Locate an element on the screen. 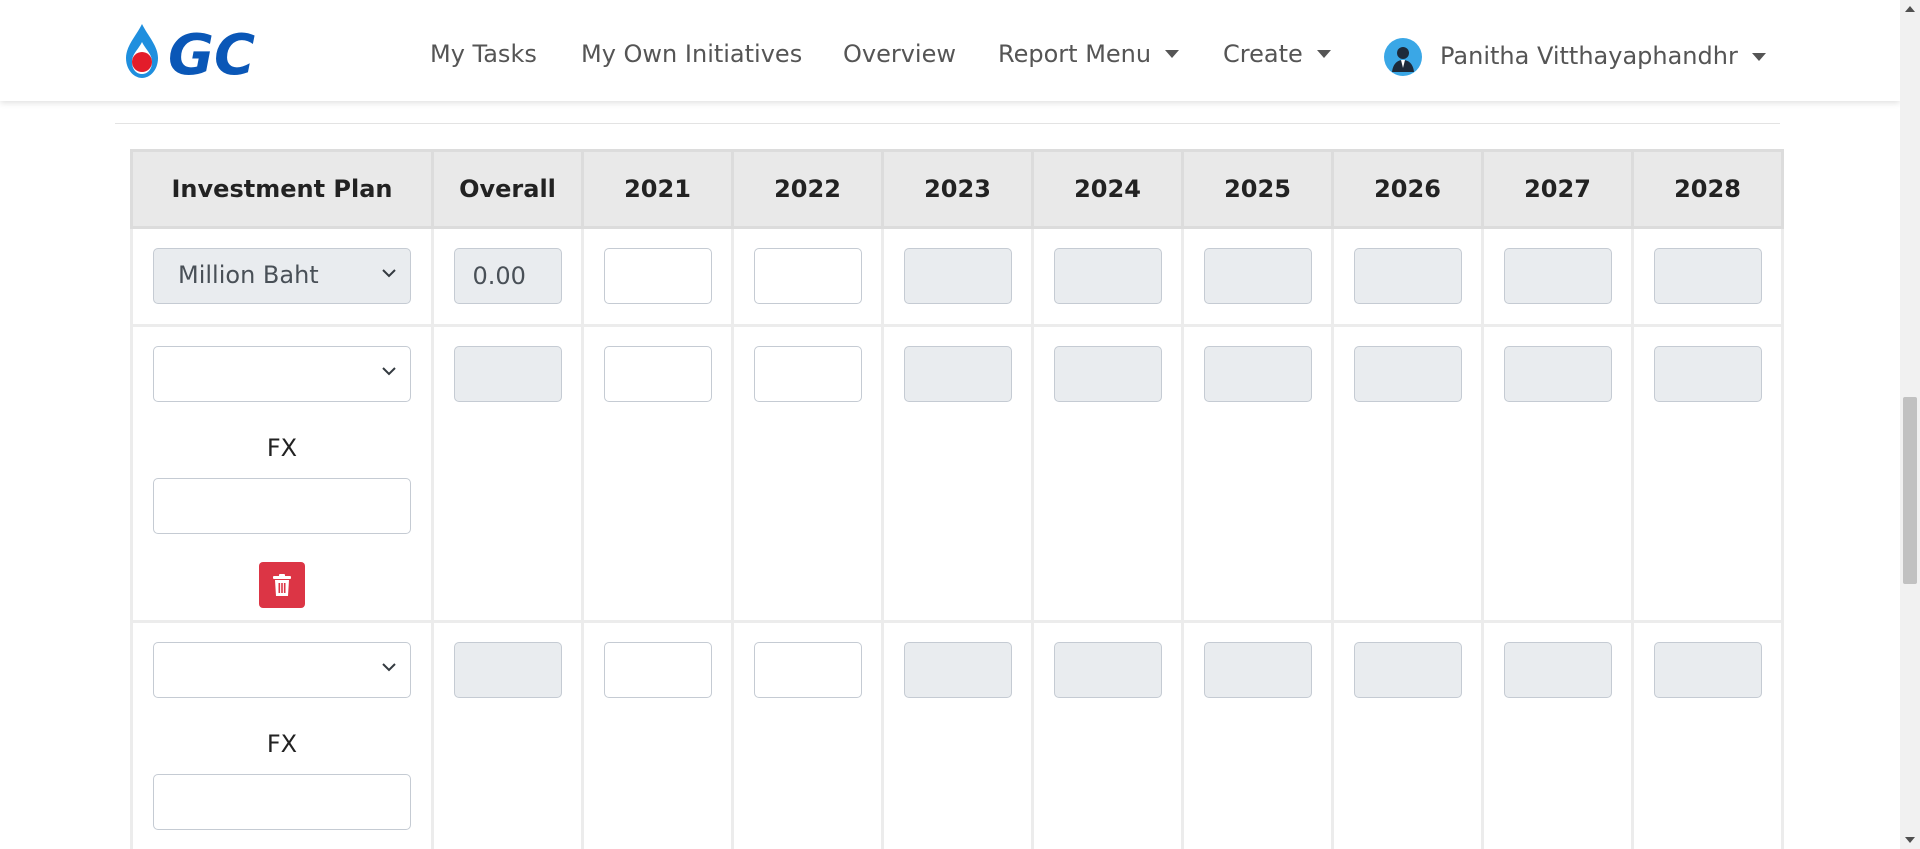 This screenshot has width=1920, height=849. header-2025: 2025 is located at coordinates (1257, 189).